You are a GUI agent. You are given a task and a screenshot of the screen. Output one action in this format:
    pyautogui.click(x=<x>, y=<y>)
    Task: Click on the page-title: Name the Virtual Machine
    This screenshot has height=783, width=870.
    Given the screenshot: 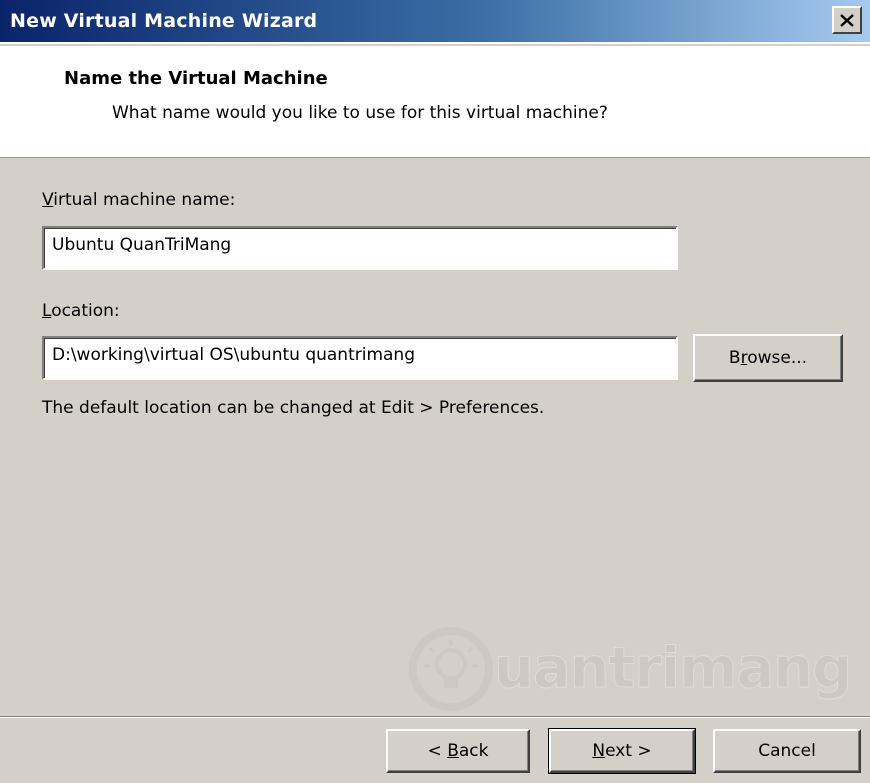 What is the action you would take?
    pyautogui.click(x=196, y=78)
    